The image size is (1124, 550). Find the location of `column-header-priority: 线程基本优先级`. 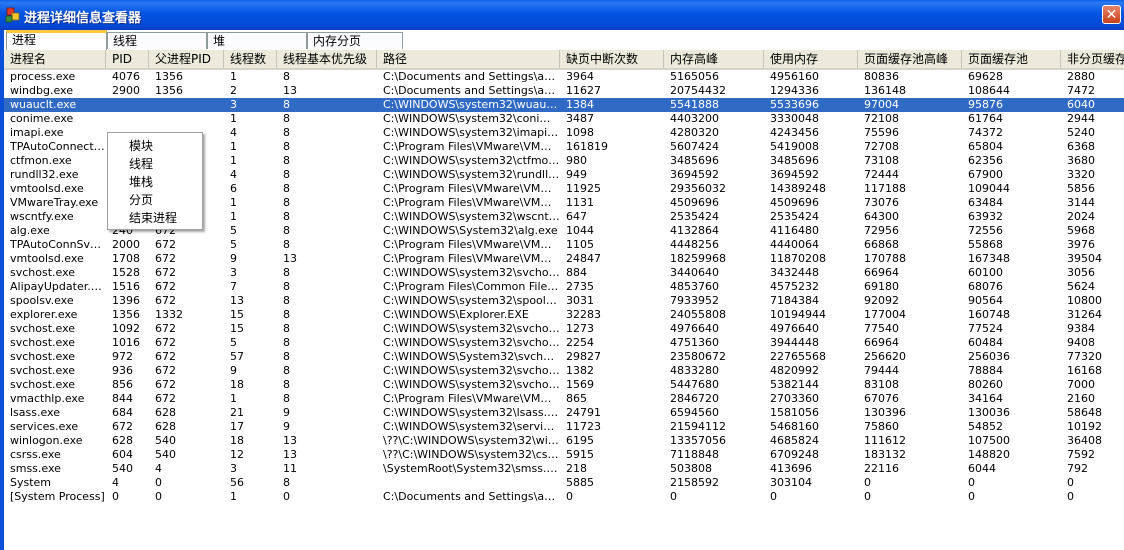

column-header-priority: 线程基本优先级 is located at coordinates (327, 59).